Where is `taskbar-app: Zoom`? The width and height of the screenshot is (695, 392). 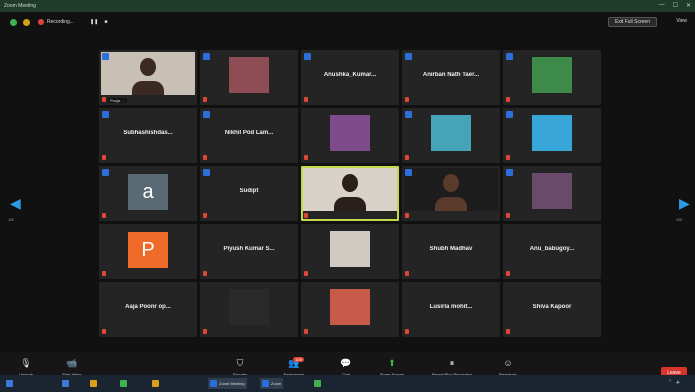 taskbar-app: Zoom is located at coordinates (272, 383).